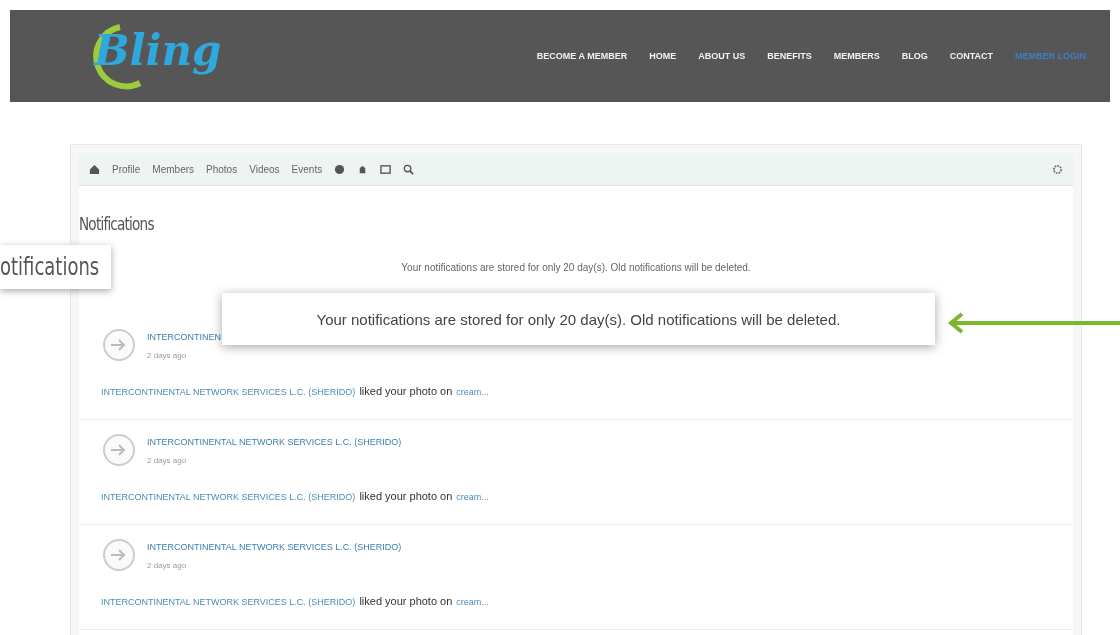 The width and height of the screenshot is (1120, 635). Describe the element at coordinates (386, 169) in the screenshot. I see `envelope-icon` at that location.